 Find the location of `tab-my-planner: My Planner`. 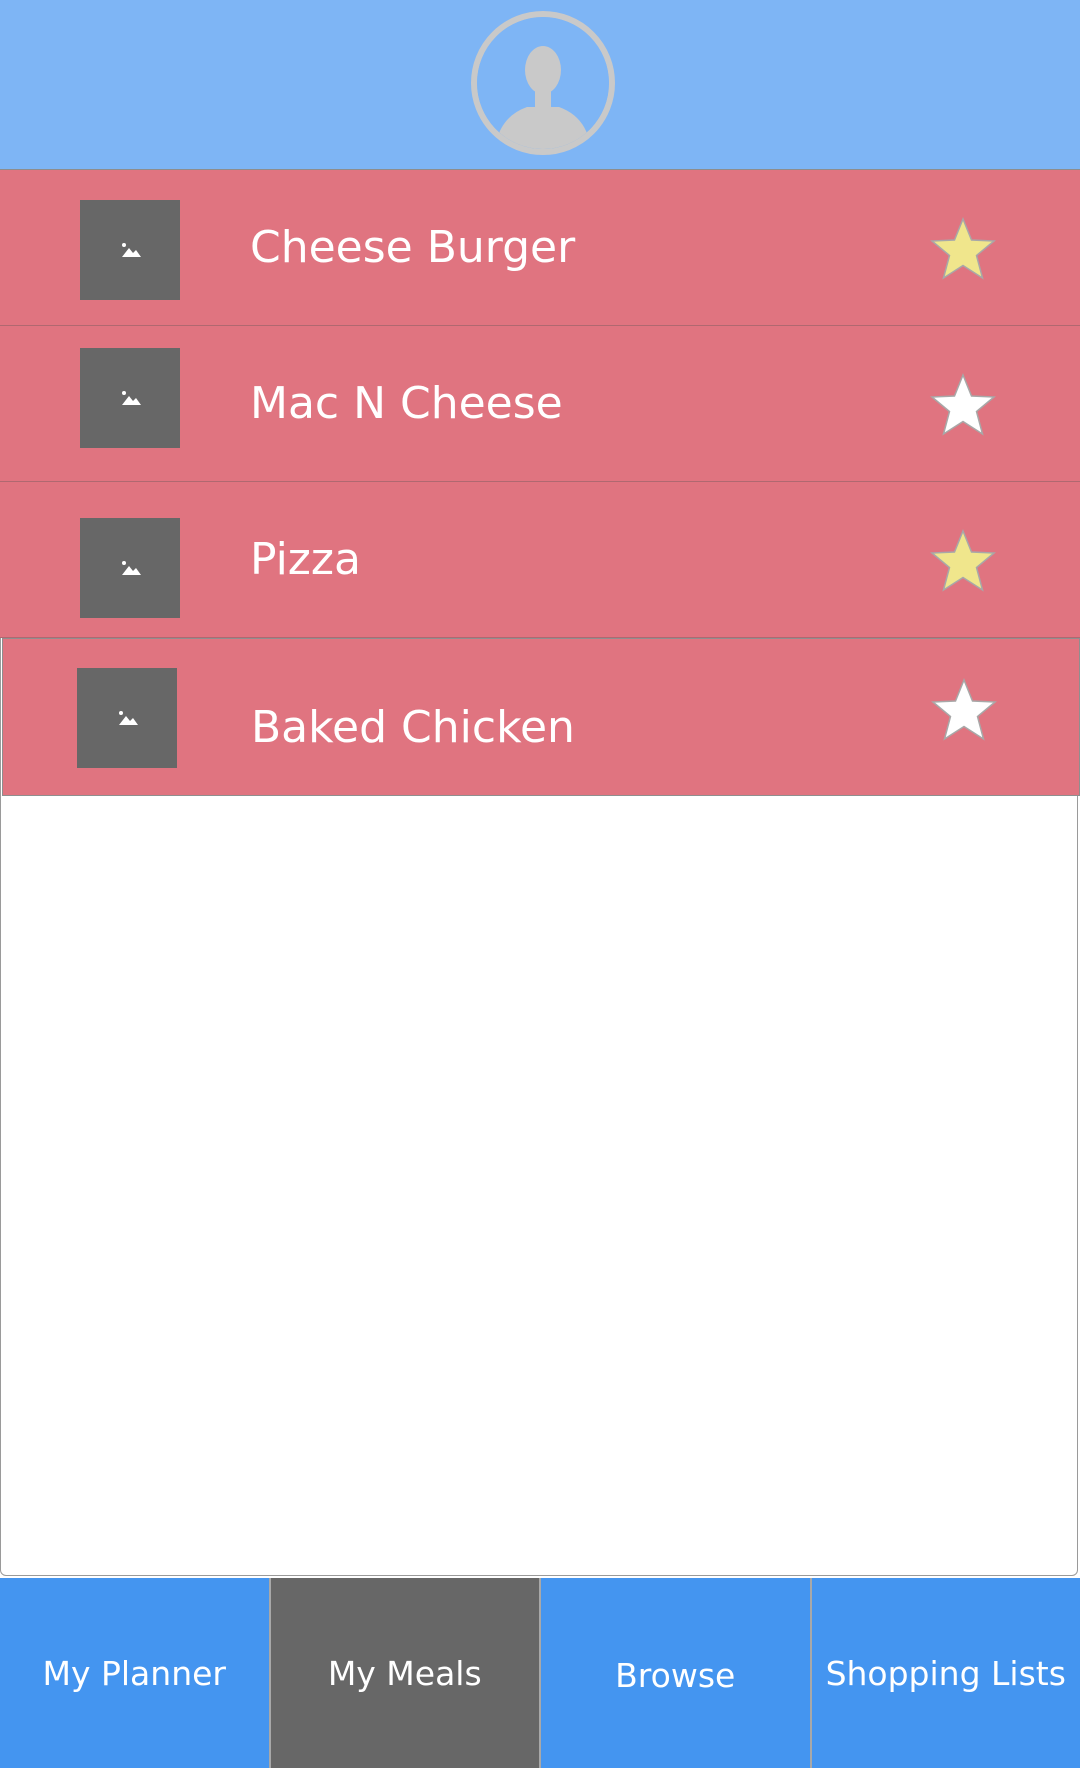

tab-my-planner: My Planner is located at coordinates (135, 1673).